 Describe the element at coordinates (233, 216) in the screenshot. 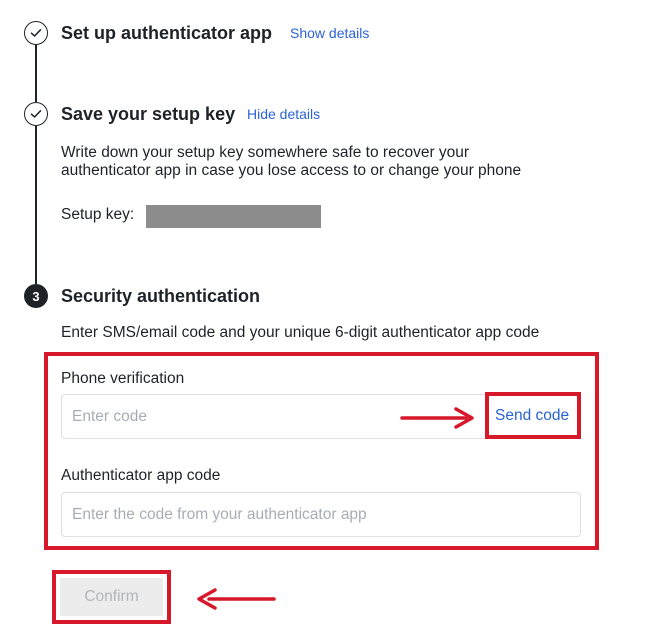

I see `setup-key-value-redacted` at that location.